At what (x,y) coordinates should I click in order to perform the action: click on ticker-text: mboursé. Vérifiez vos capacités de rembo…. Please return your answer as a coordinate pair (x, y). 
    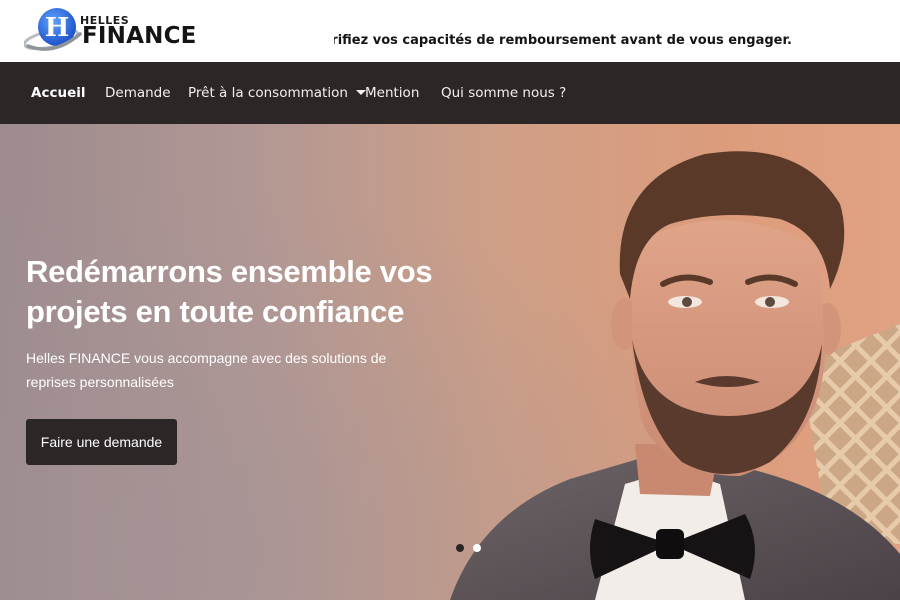
    Looking at the image, I should click on (563, 40).